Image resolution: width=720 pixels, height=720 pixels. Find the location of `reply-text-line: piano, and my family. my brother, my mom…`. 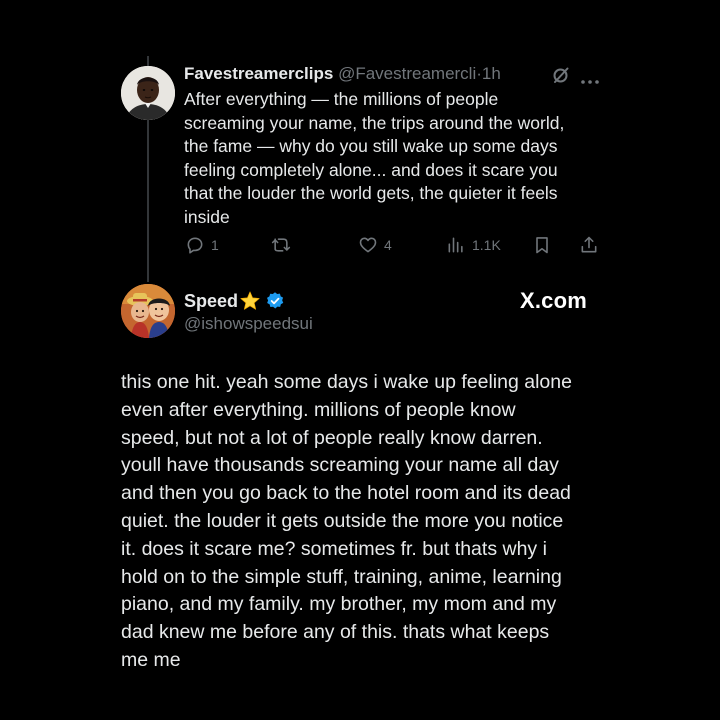

reply-text-line: piano, and my family. my brother, my mom… is located at coordinates (339, 604).